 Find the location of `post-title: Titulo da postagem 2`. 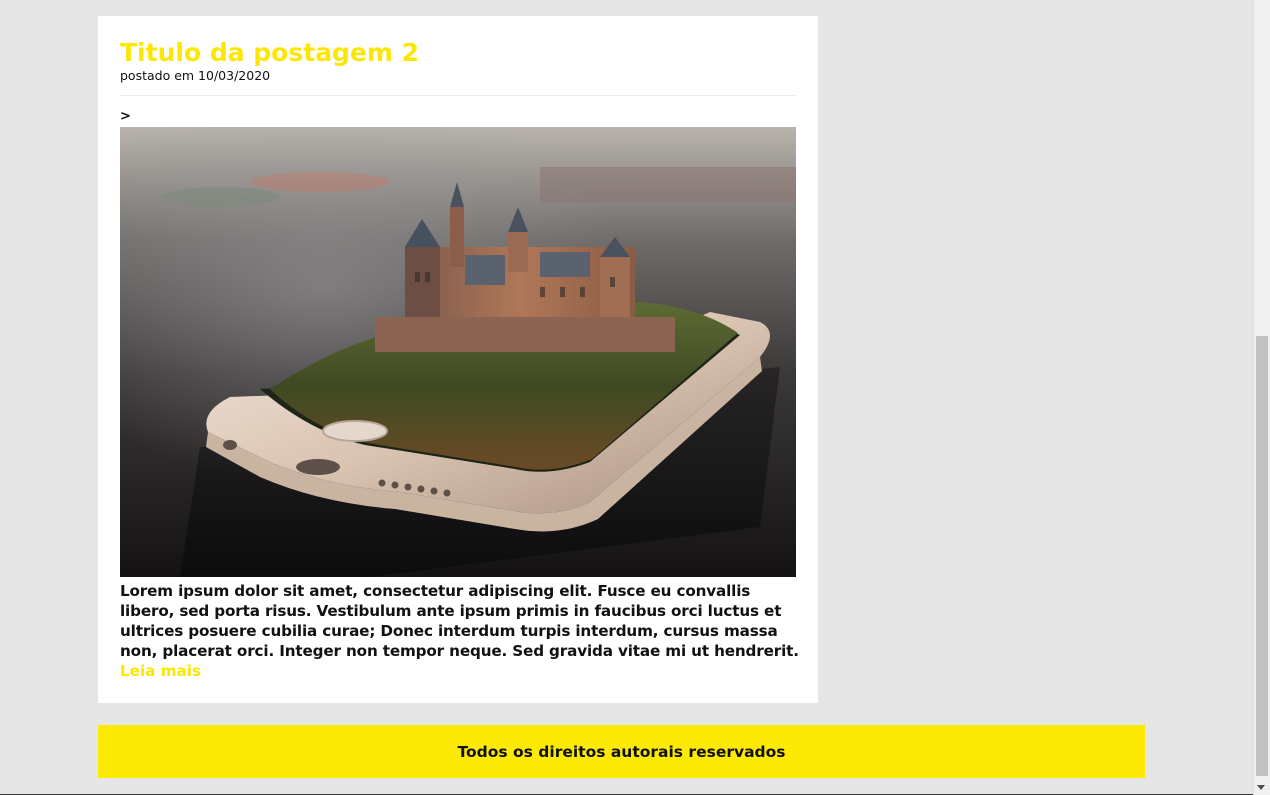

post-title: Titulo da postagem 2 is located at coordinates (269, 53).